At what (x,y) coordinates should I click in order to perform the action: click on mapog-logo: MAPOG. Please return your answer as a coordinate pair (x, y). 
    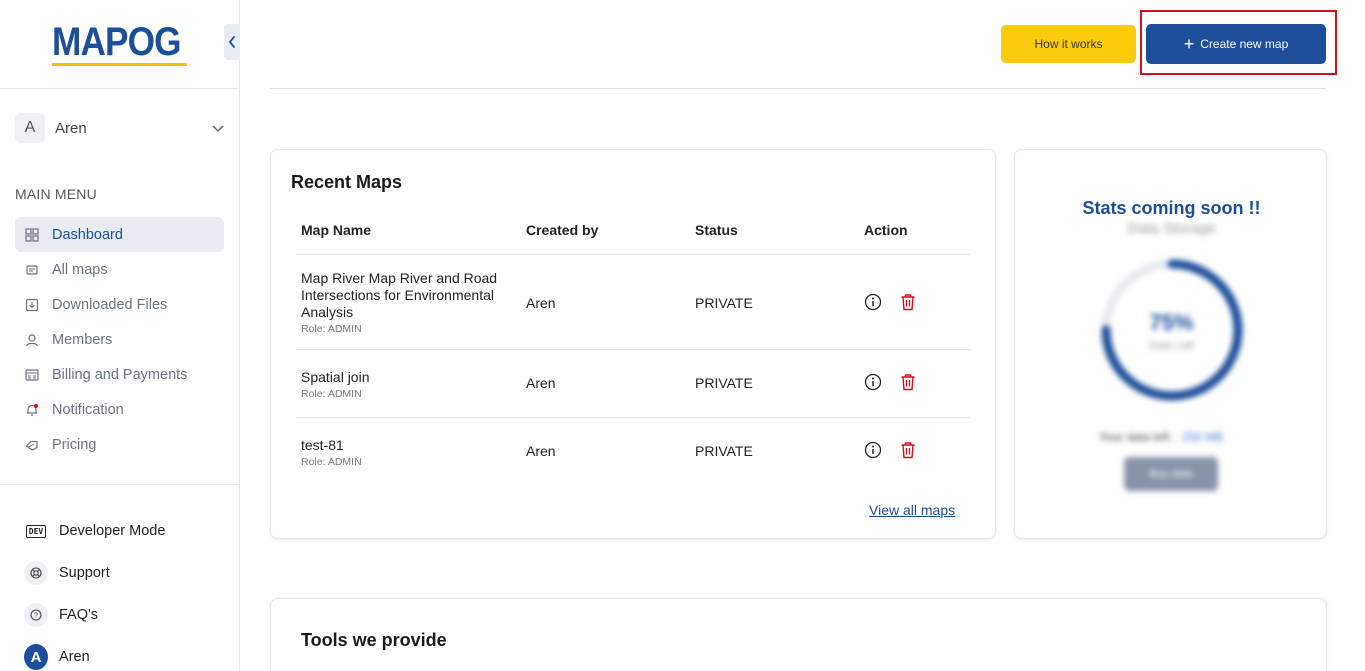
    Looking at the image, I should click on (119, 44).